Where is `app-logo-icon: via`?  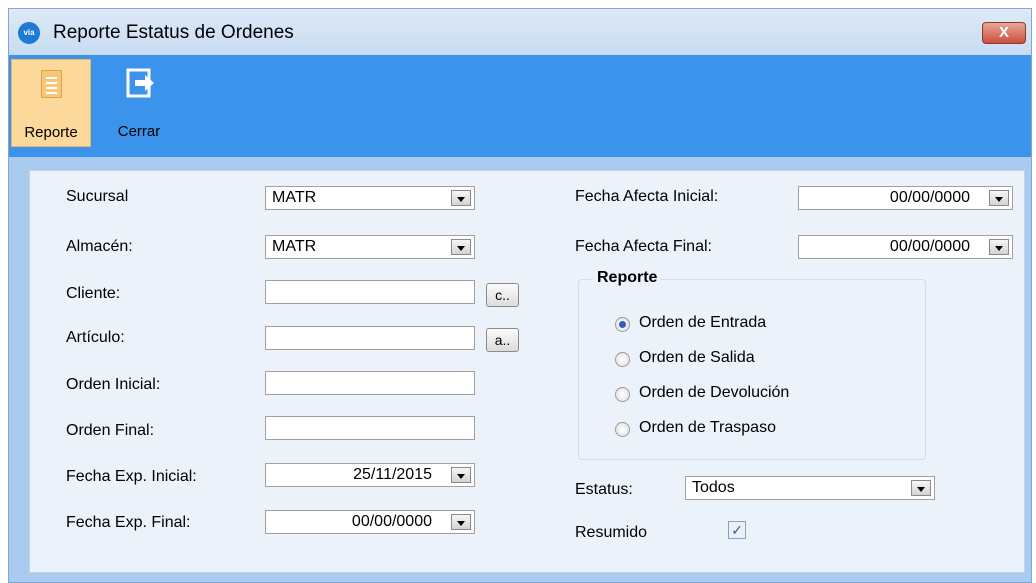
app-logo-icon: via is located at coordinates (29, 33).